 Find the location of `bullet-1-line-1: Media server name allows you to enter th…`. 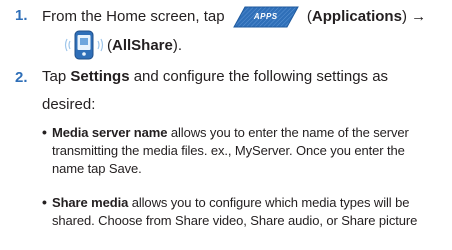

bullet-1-line-1: Media server name allows you to enter th… is located at coordinates (230, 133).